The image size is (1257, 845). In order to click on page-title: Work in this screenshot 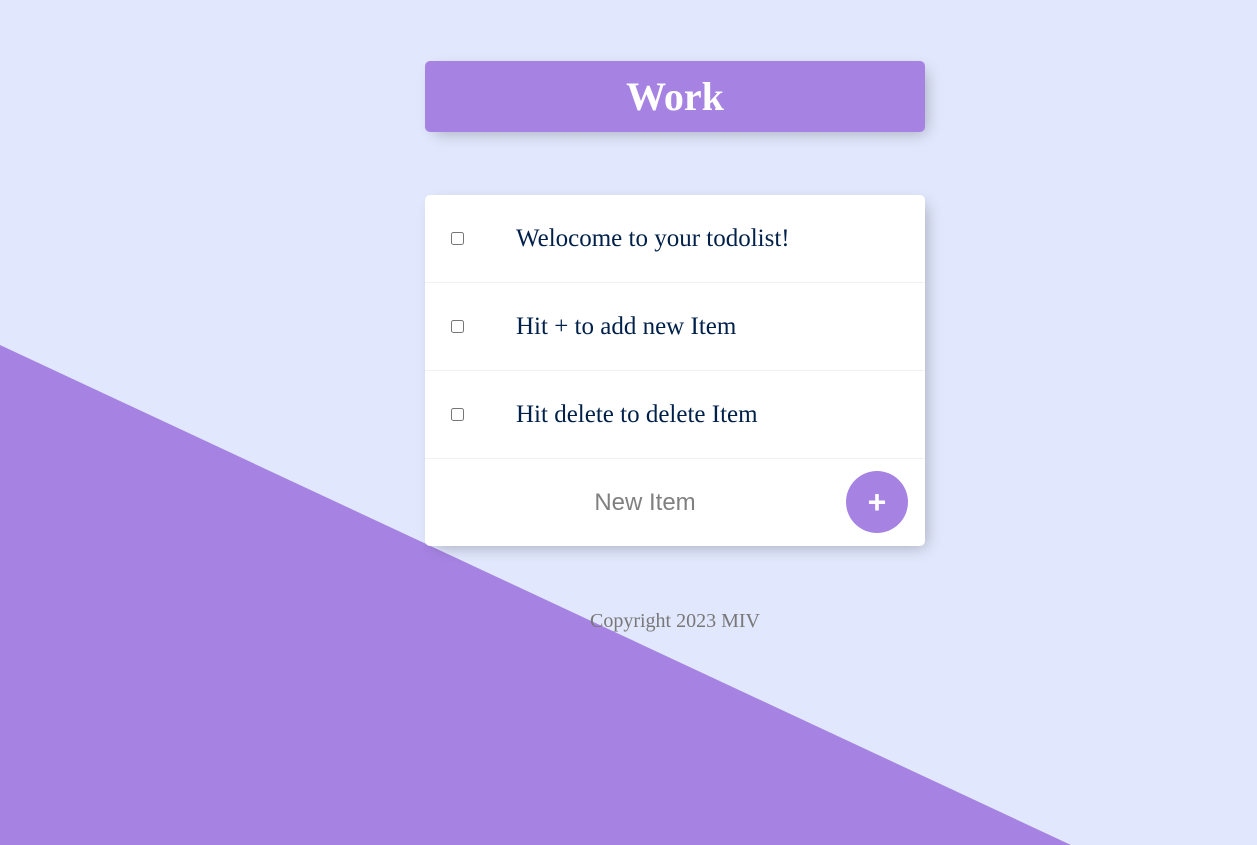, I will do `click(675, 96)`.